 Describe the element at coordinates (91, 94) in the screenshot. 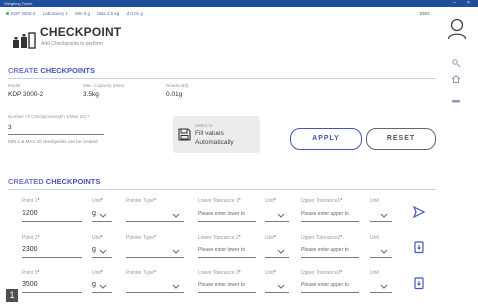

I see `capacity-value: 3.5kg` at that location.